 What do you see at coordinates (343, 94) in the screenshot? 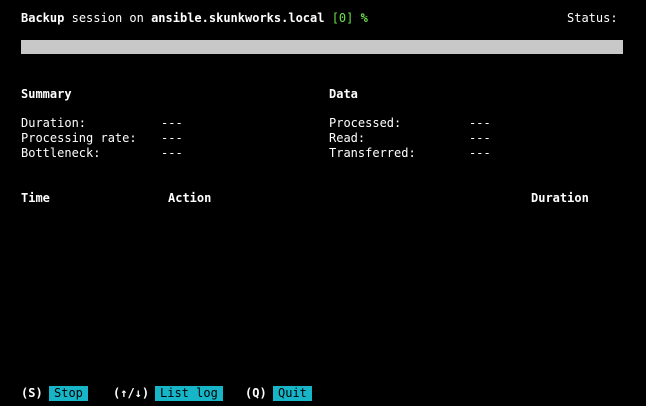
I see `data-title: Data` at bounding box center [343, 94].